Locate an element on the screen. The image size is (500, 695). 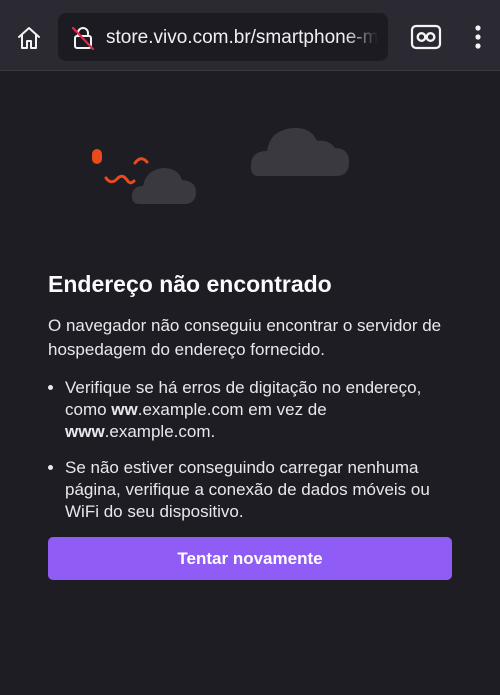
small-cloud-icon is located at coordinates (163, 186).